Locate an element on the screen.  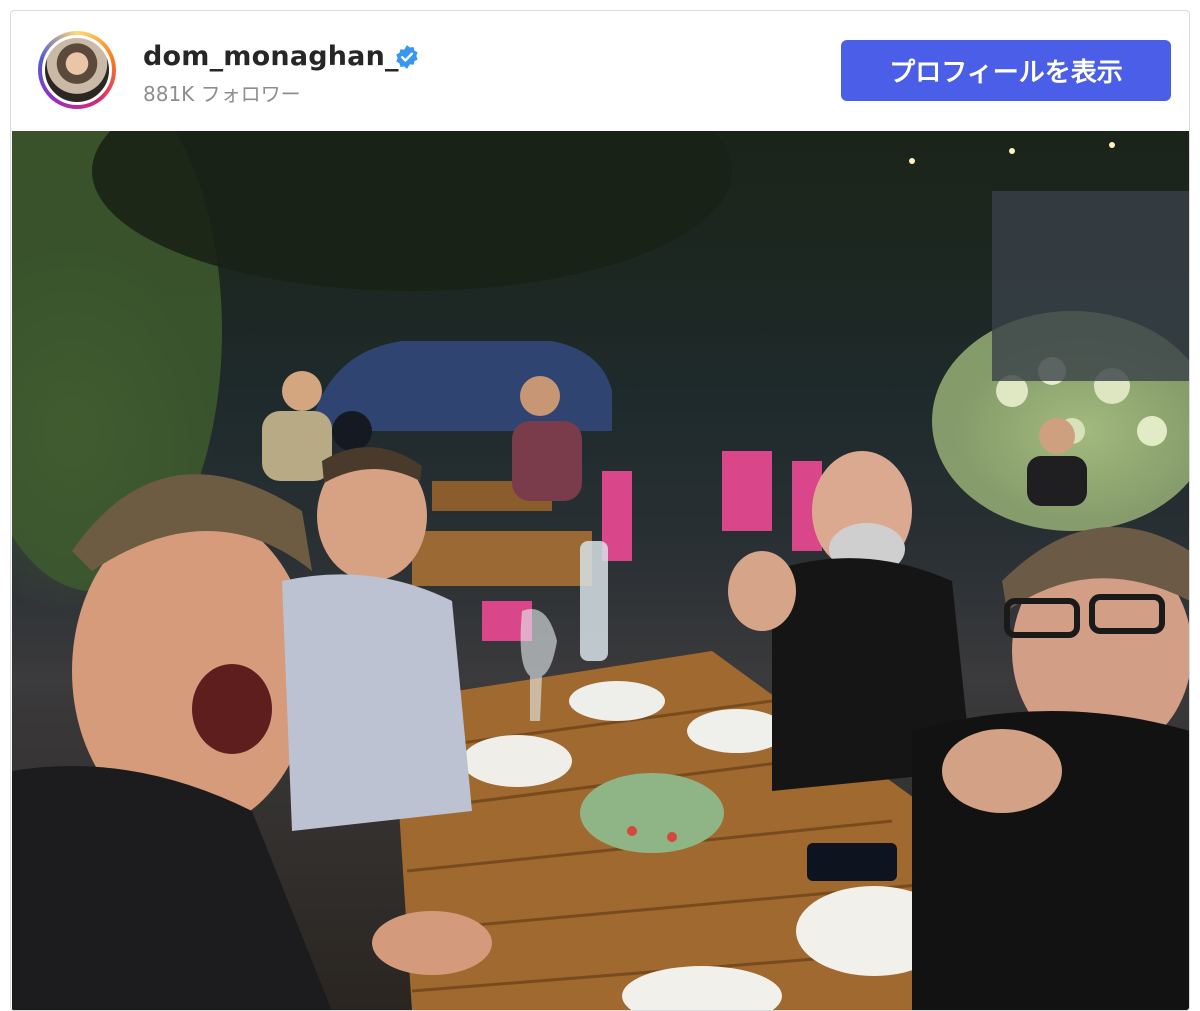
person-striped-shirt-body is located at coordinates (377, 702).